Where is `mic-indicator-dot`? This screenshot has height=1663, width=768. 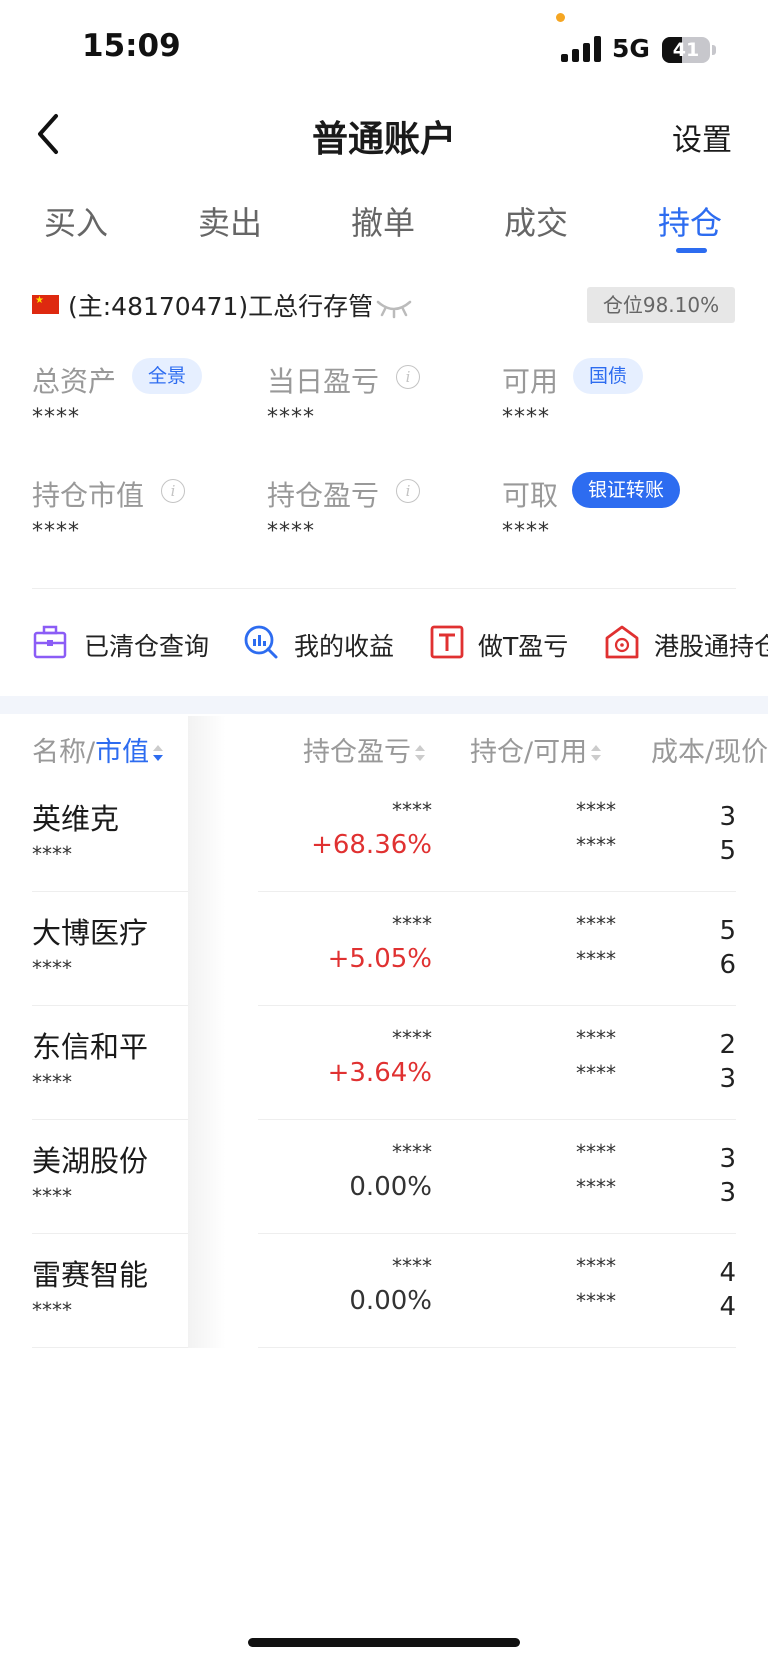 mic-indicator-dot is located at coordinates (560, 17).